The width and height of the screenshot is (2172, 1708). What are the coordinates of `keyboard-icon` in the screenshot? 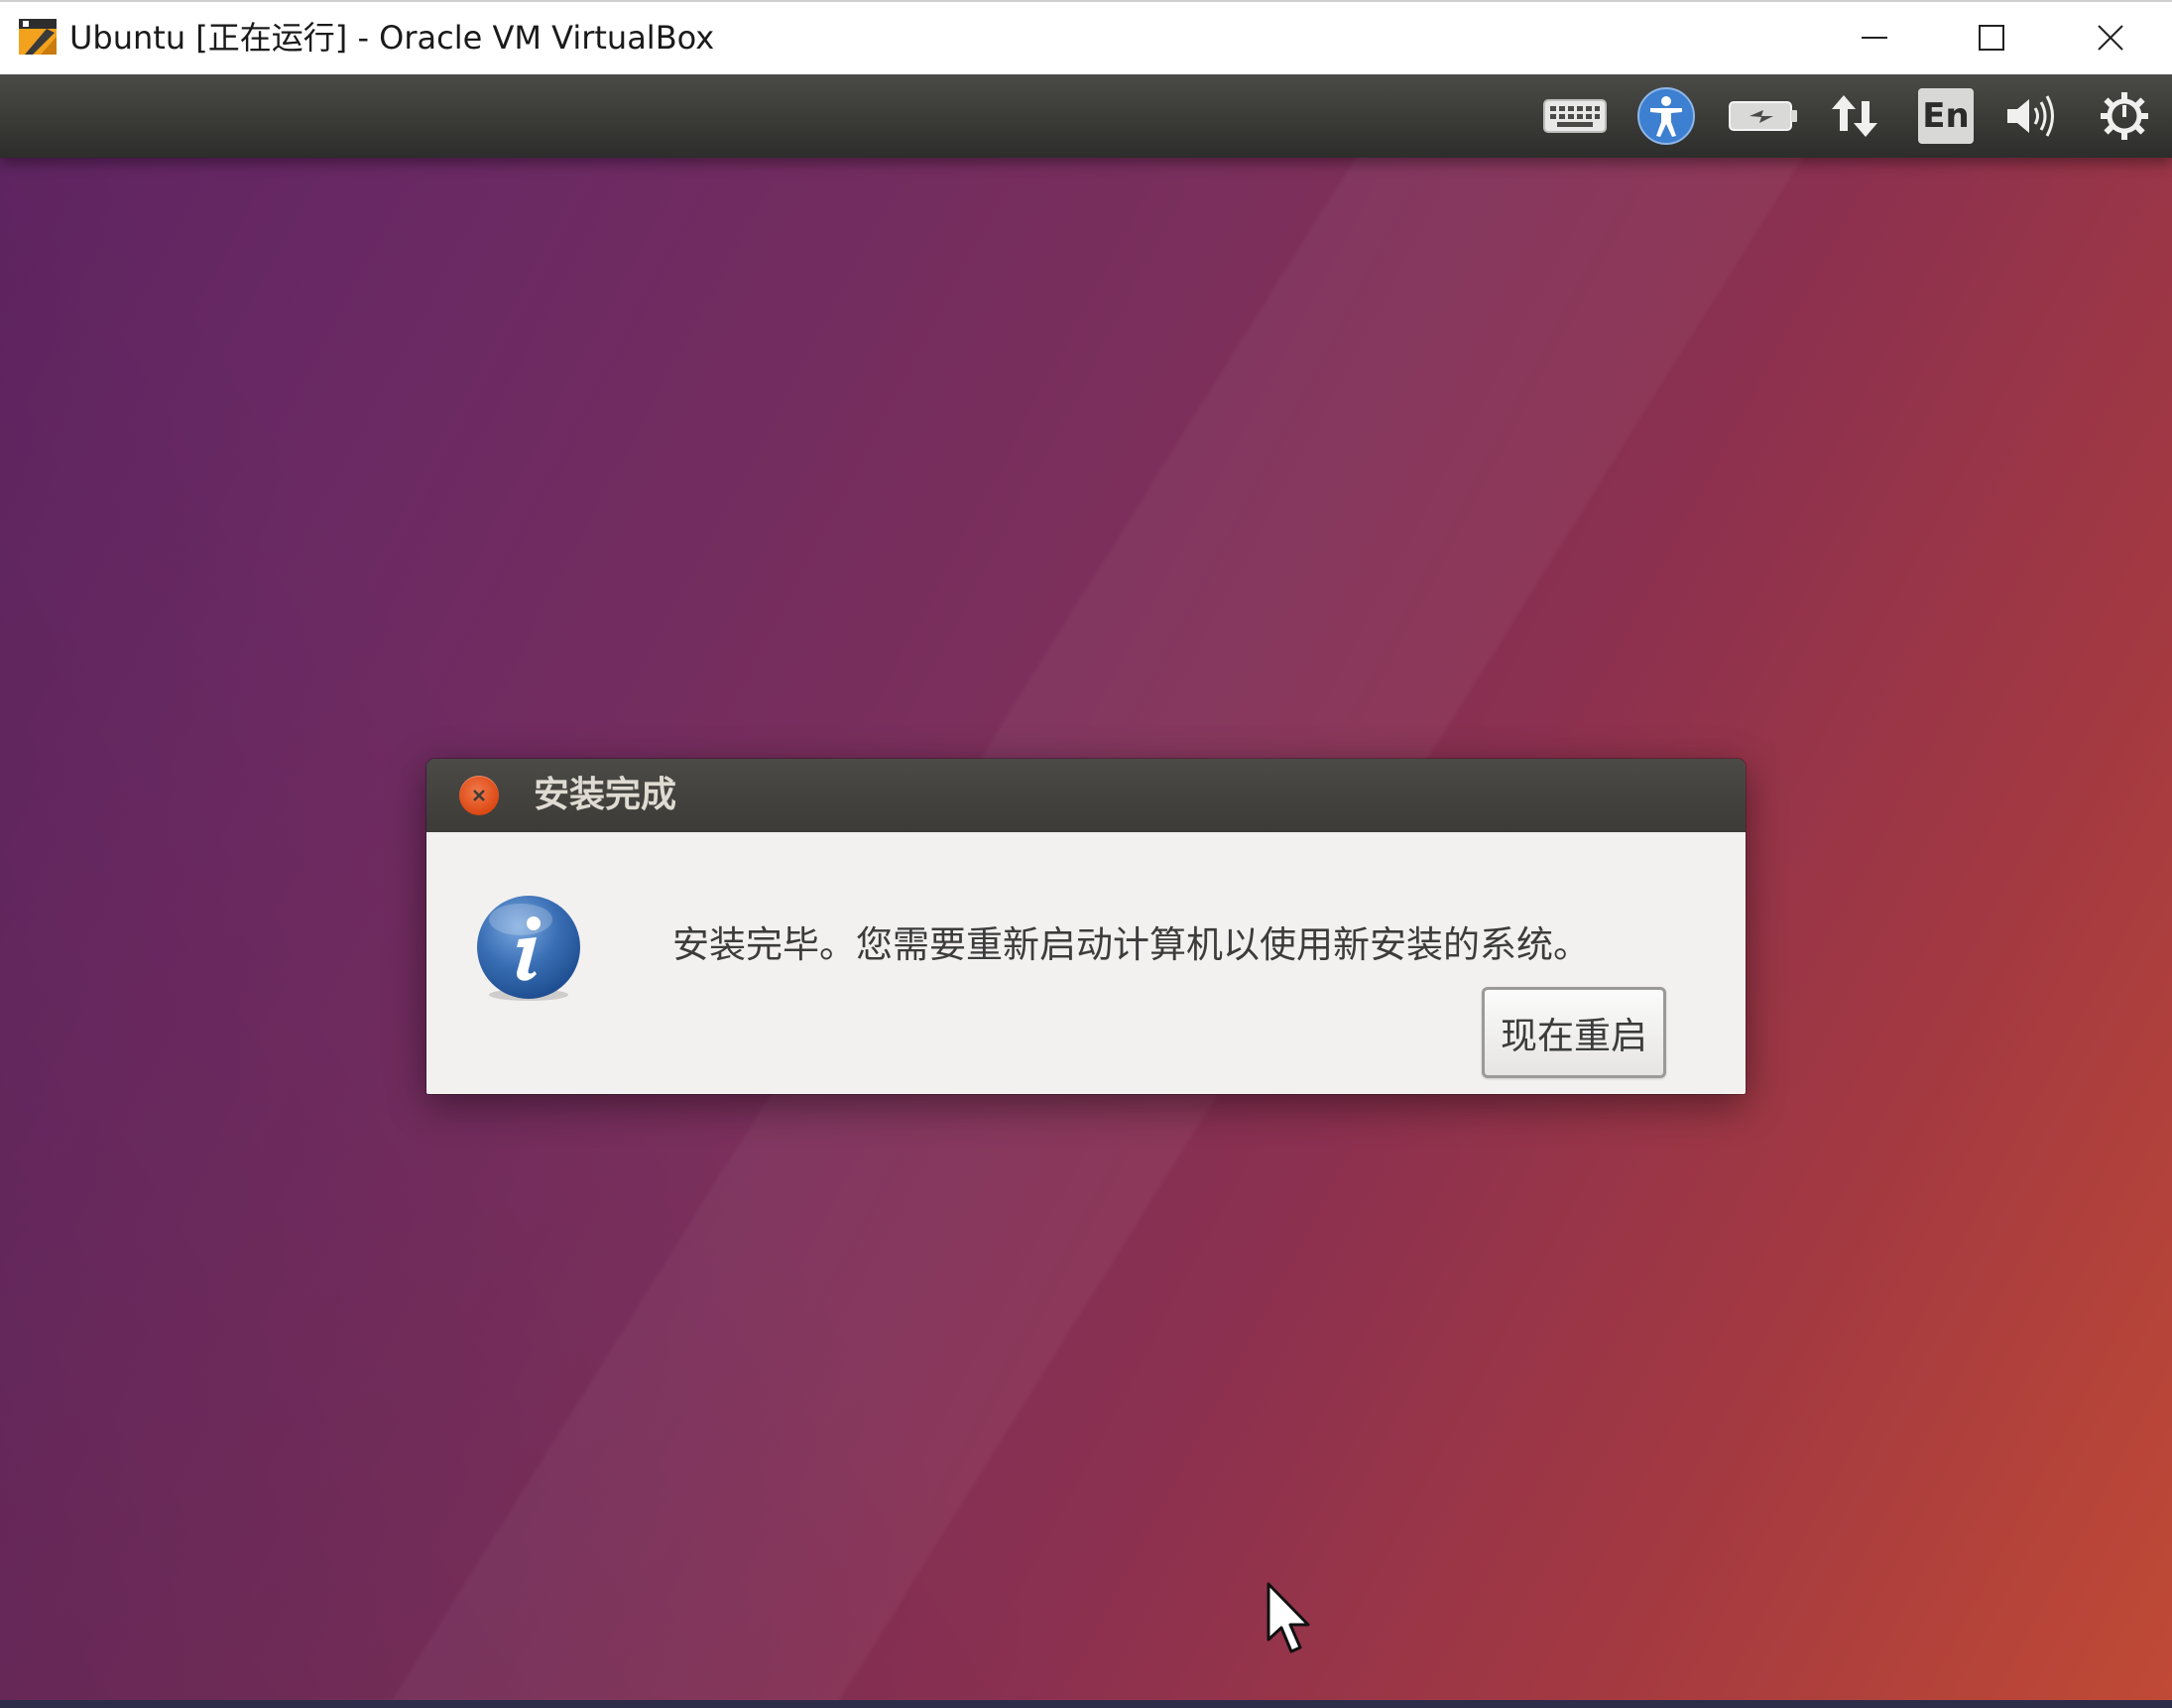 It's located at (1575, 116).